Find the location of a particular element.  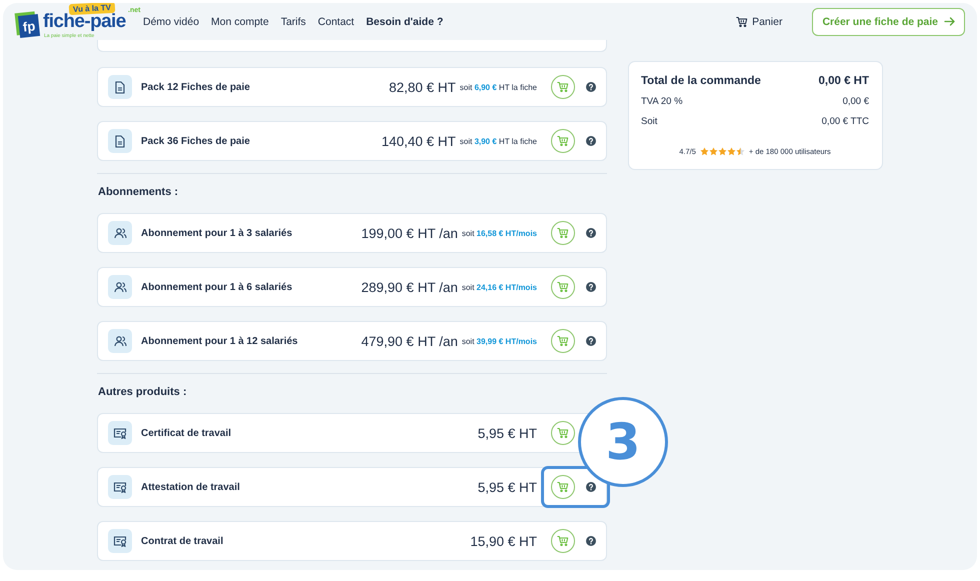

product-price: 15,90 € HT is located at coordinates (503, 541).